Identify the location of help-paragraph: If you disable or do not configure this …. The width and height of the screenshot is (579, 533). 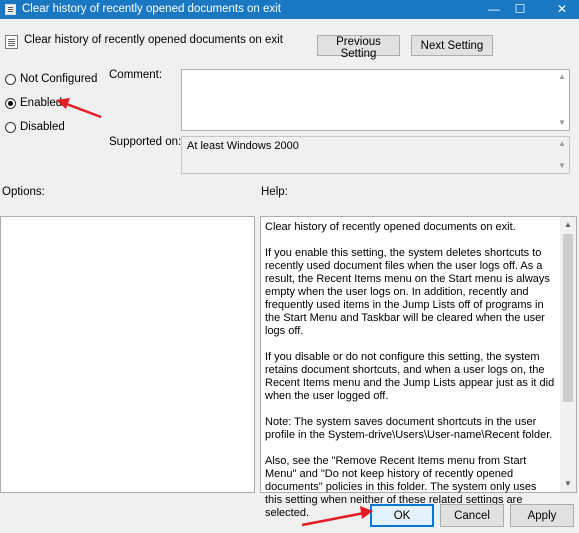
(410, 376).